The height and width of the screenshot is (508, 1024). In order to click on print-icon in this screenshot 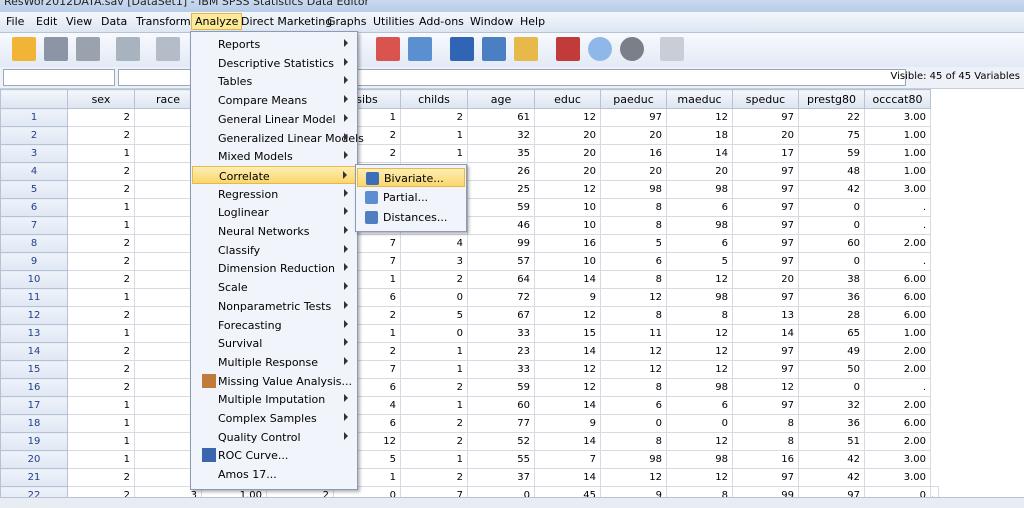, I will do `click(88, 49)`.